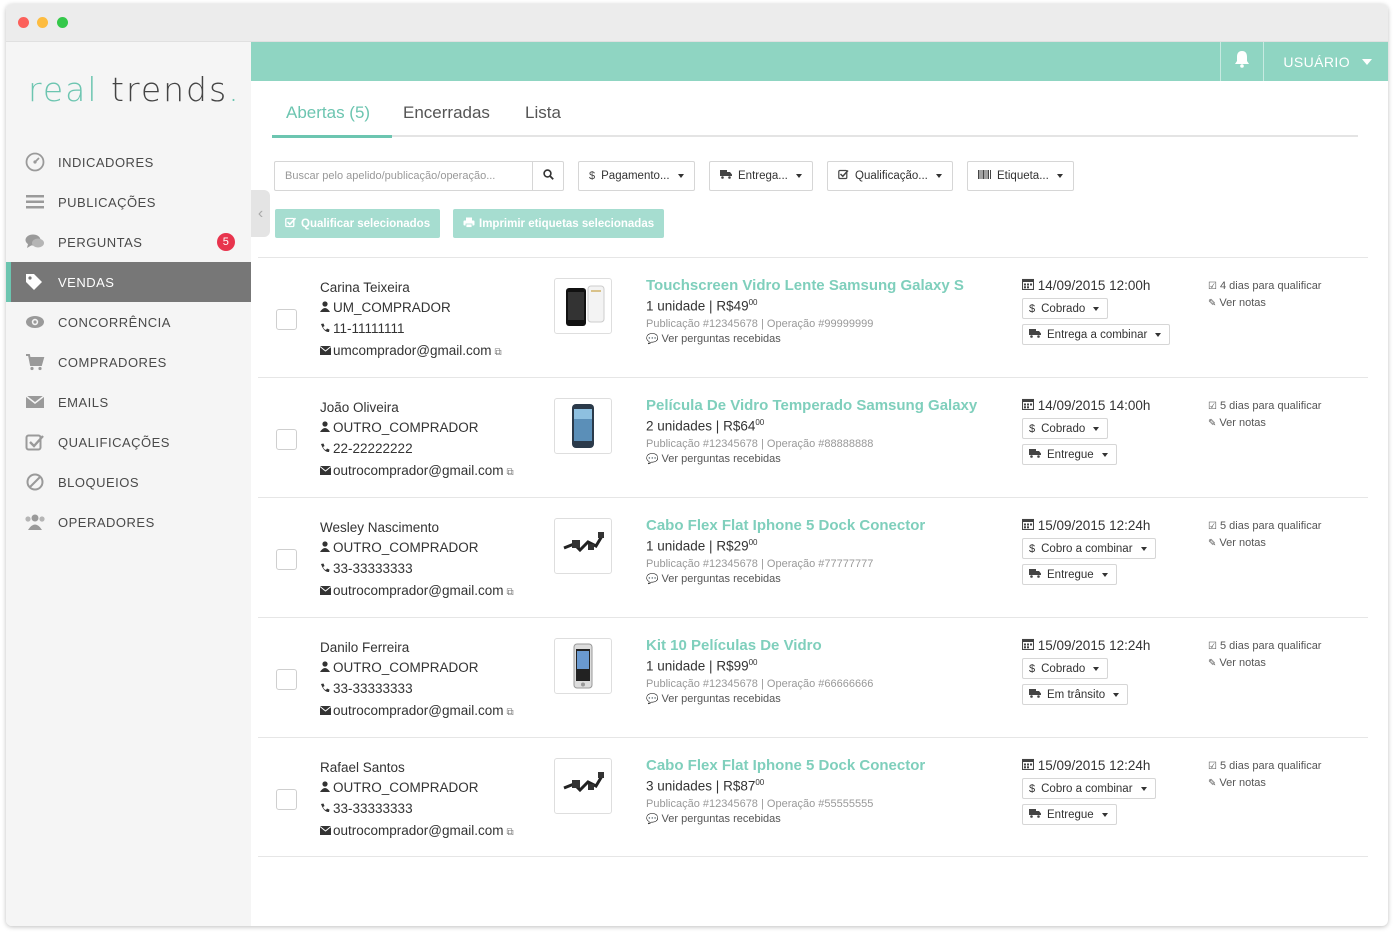 The image size is (1400, 939). What do you see at coordinates (1270, 286) in the screenshot?
I see `qualification-deadline-text: 4 dias para qualificar` at bounding box center [1270, 286].